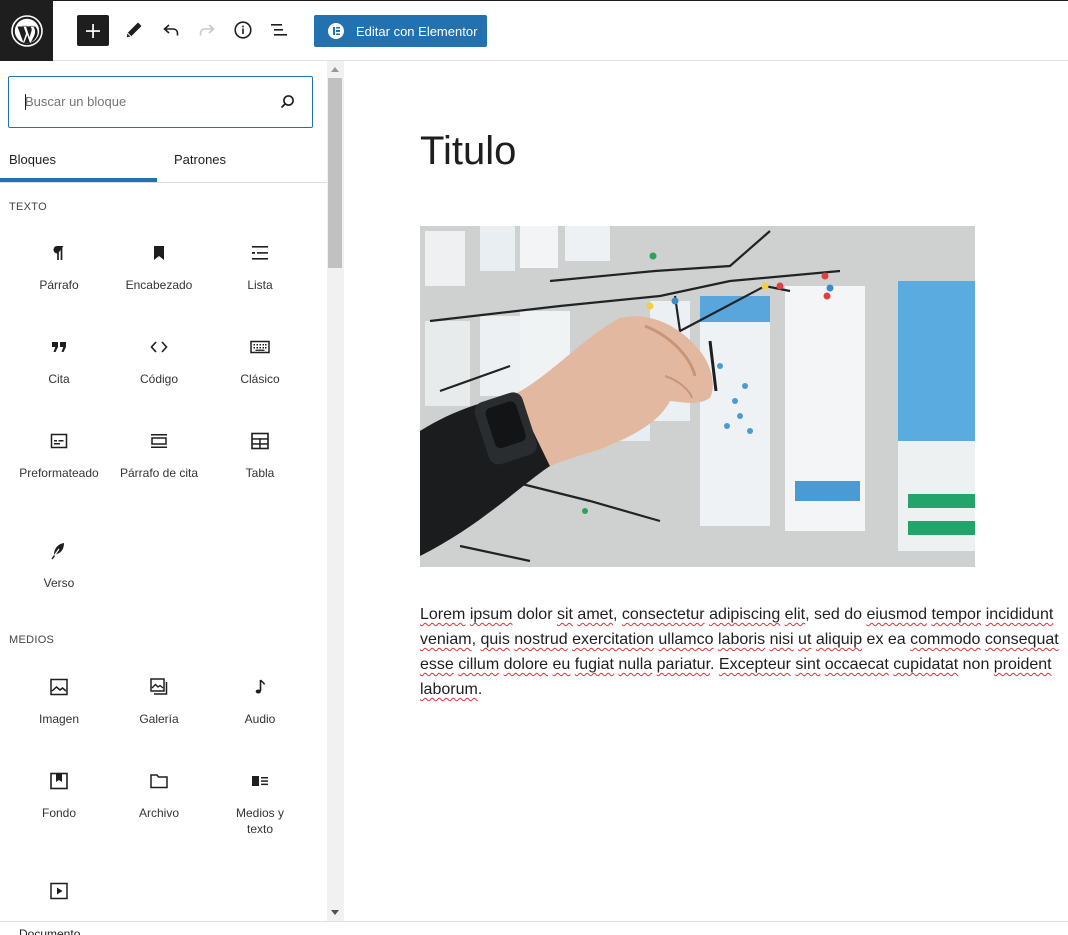  I want to click on redo-button, so click(207, 30).